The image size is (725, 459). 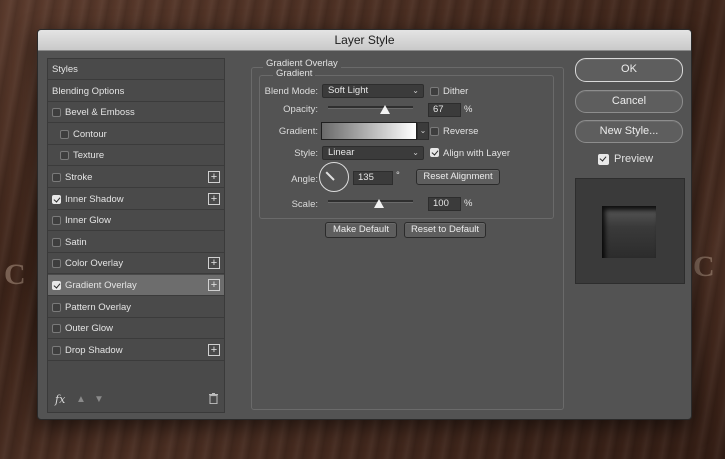 What do you see at coordinates (136, 113) in the screenshot?
I see `sidebar-item-bevel-emboss: Bevel & Emboss` at bounding box center [136, 113].